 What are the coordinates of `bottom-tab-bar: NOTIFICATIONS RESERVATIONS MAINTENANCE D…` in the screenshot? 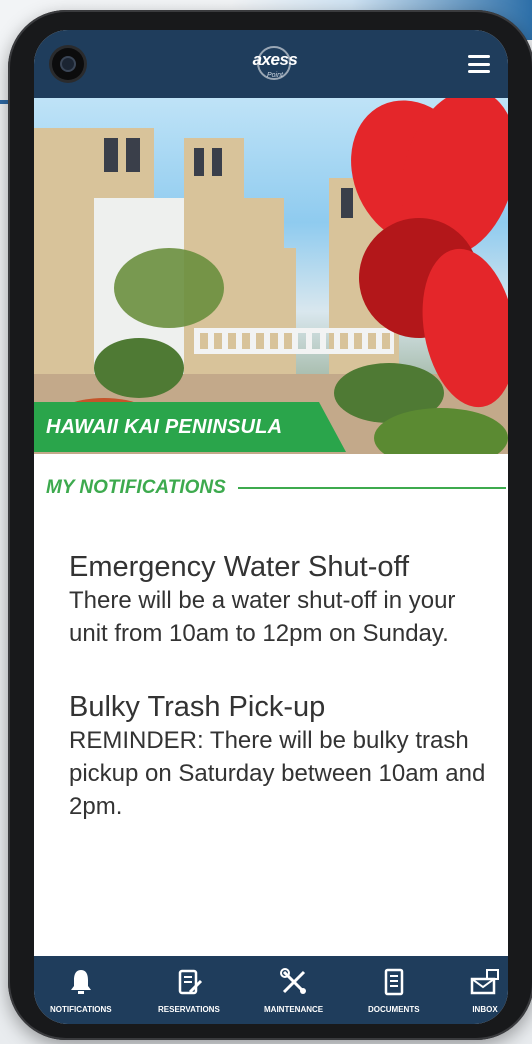 It's located at (271, 990).